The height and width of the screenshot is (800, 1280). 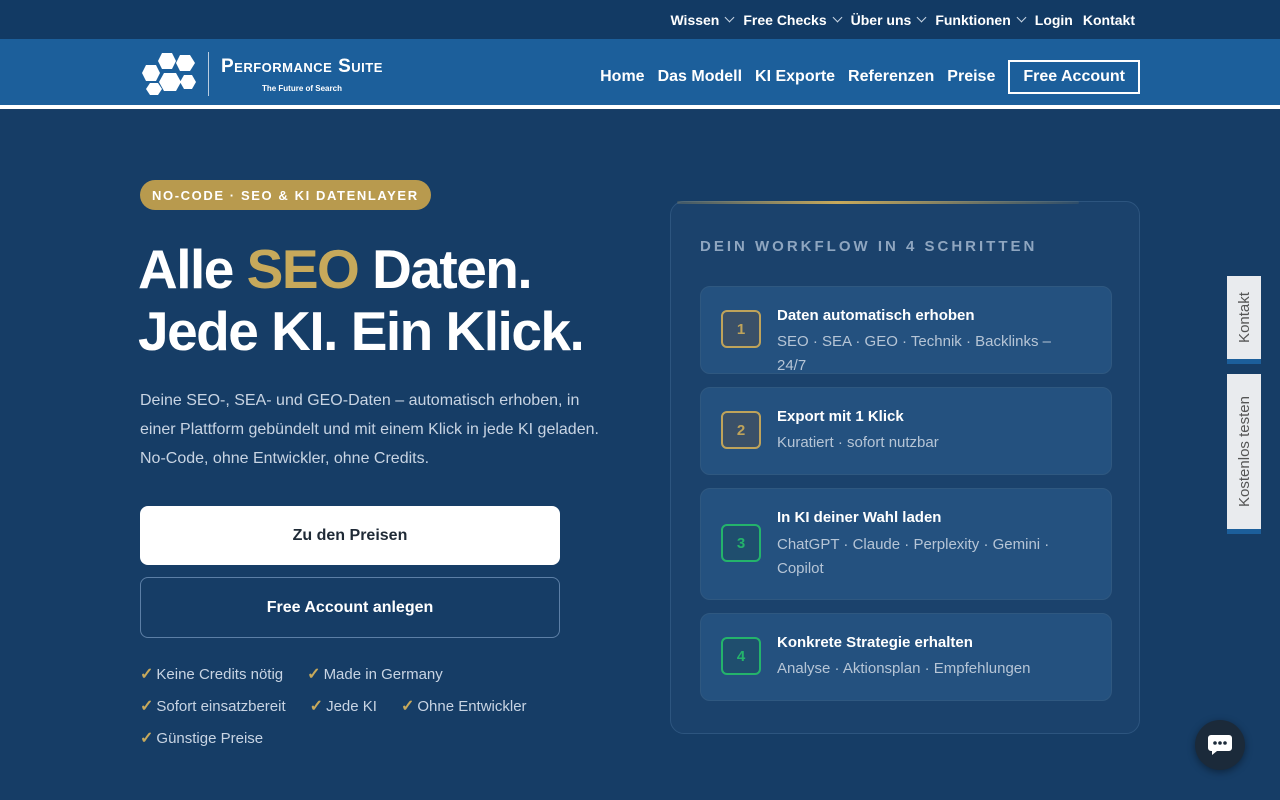 I want to click on logo-hexagon-icon, so click(x=169, y=74).